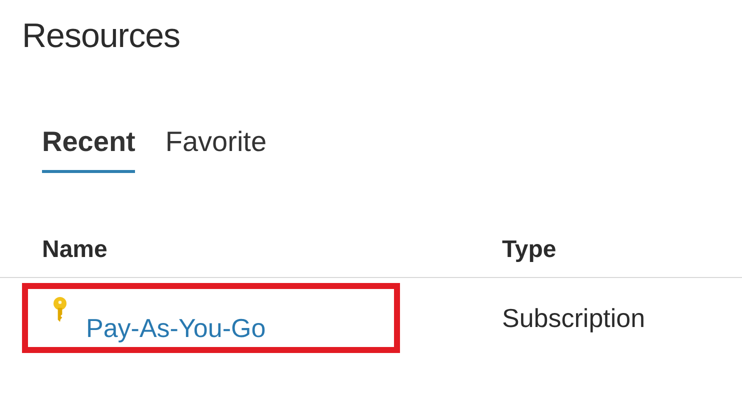 The image size is (742, 413). Describe the element at coordinates (102, 36) in the screenshot. I see `page-title: Resources` at that location.